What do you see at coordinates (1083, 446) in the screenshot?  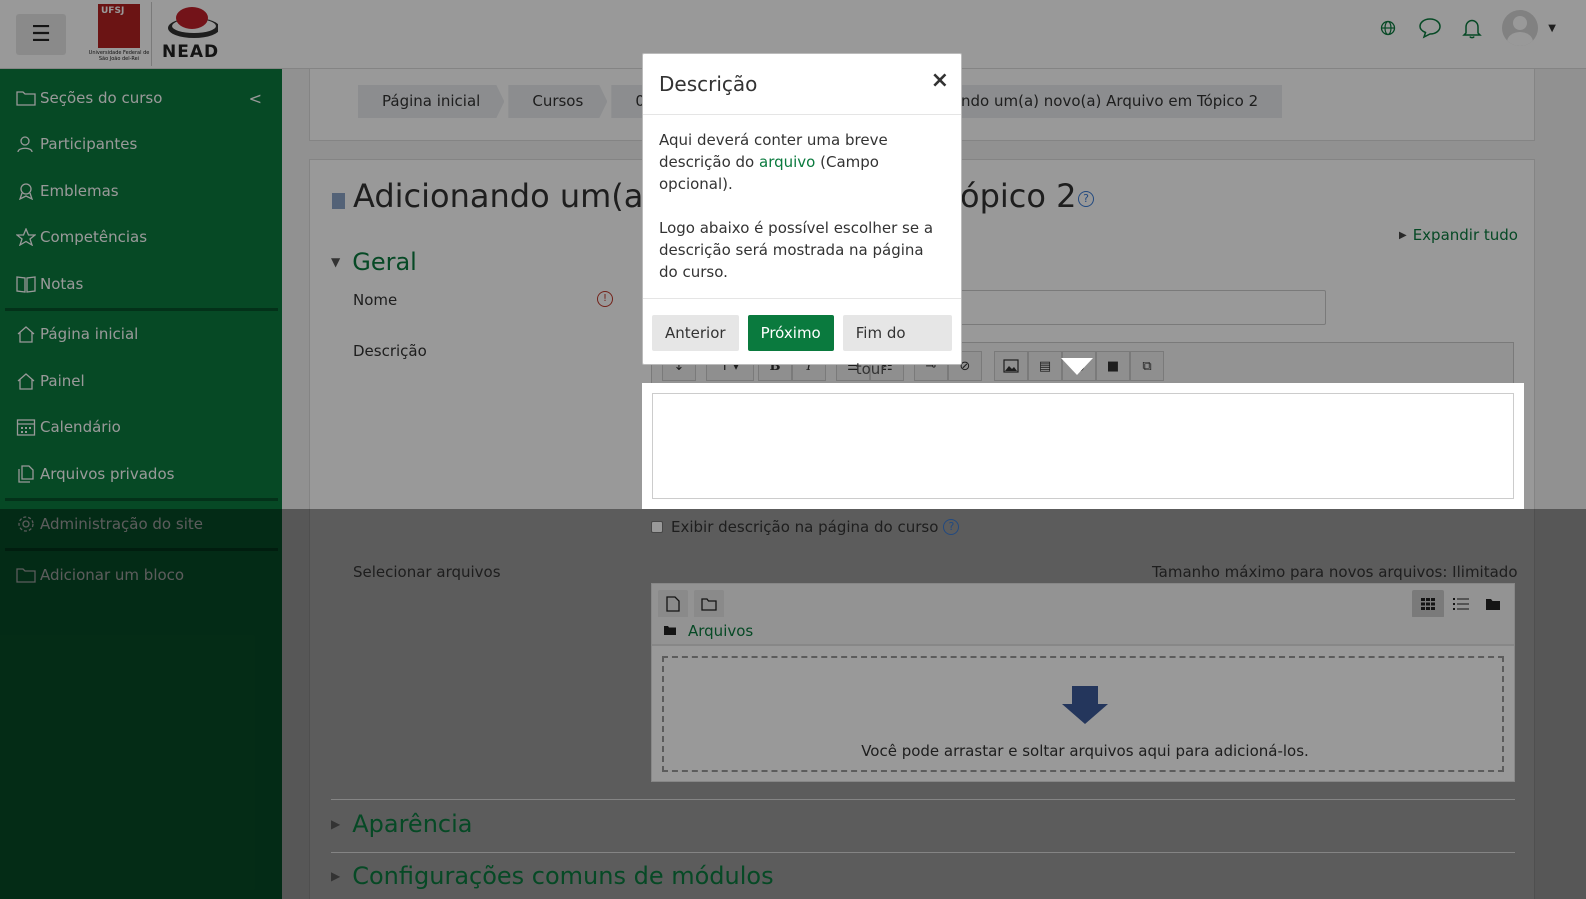 I see `description-editor` at bounding box center [1083, 446].